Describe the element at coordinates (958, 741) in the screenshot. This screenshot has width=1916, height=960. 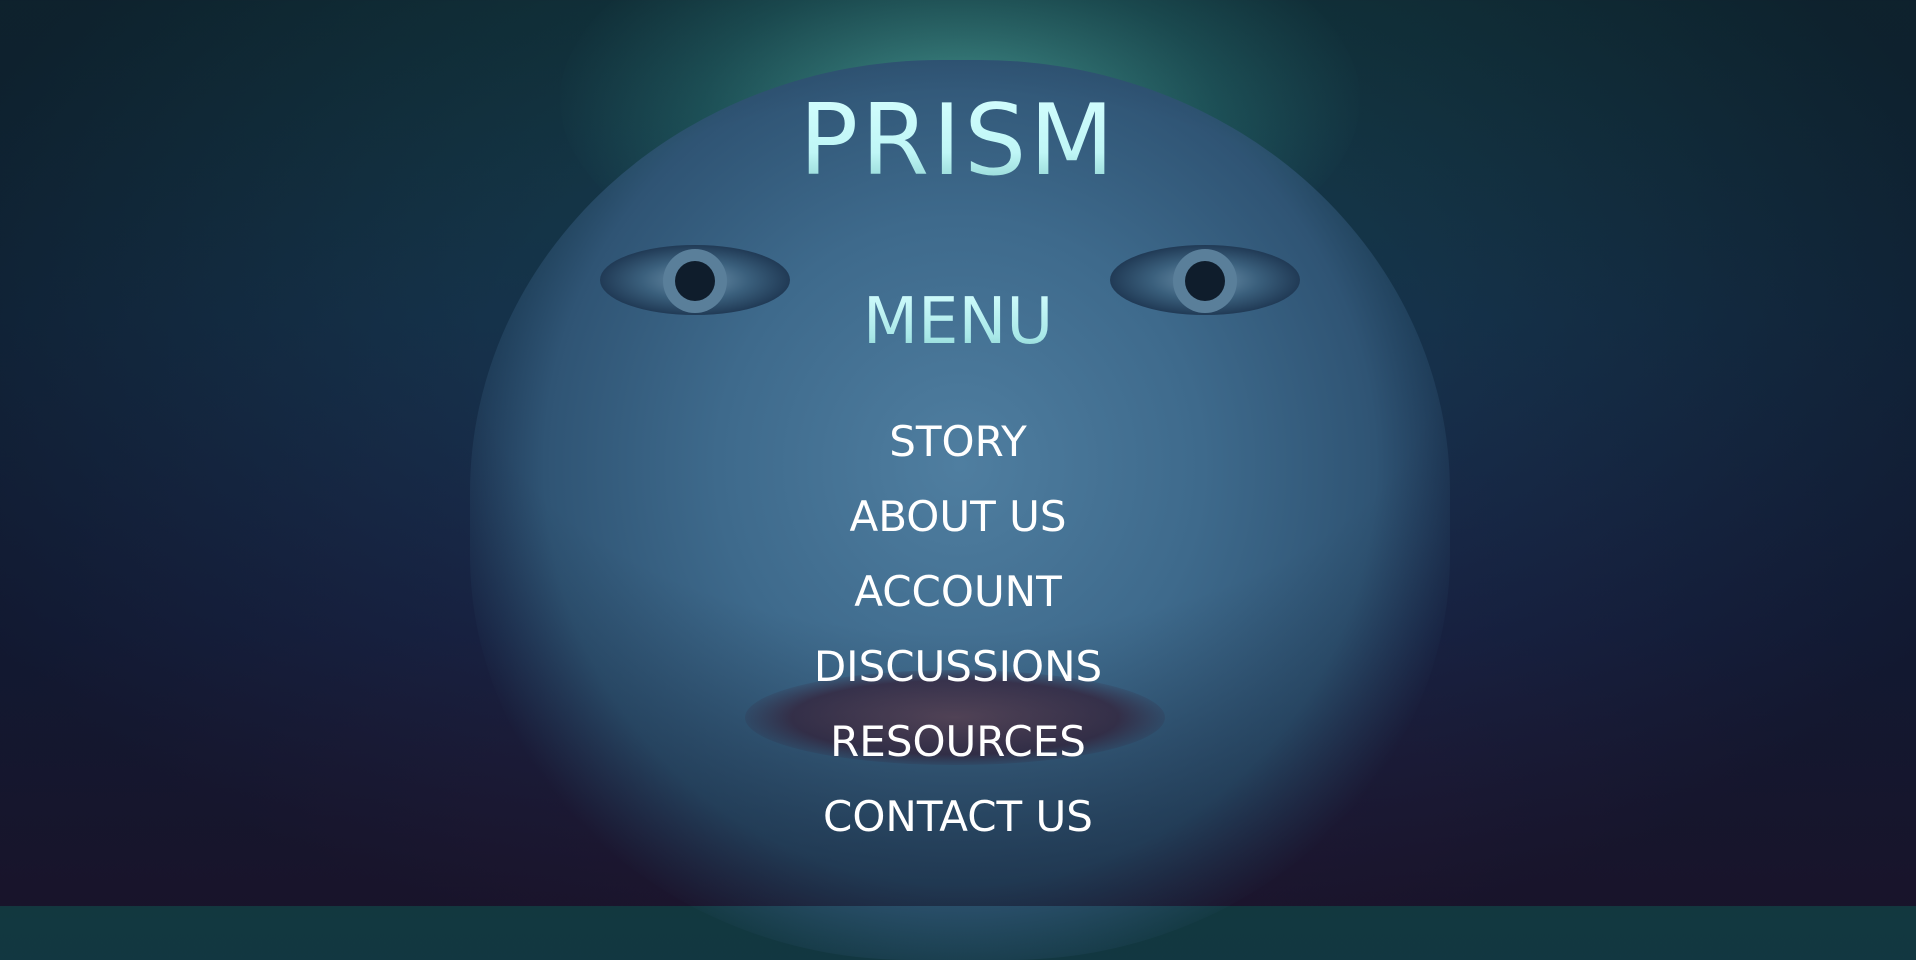
I see `nav-resources: RESOURCES` at that location.